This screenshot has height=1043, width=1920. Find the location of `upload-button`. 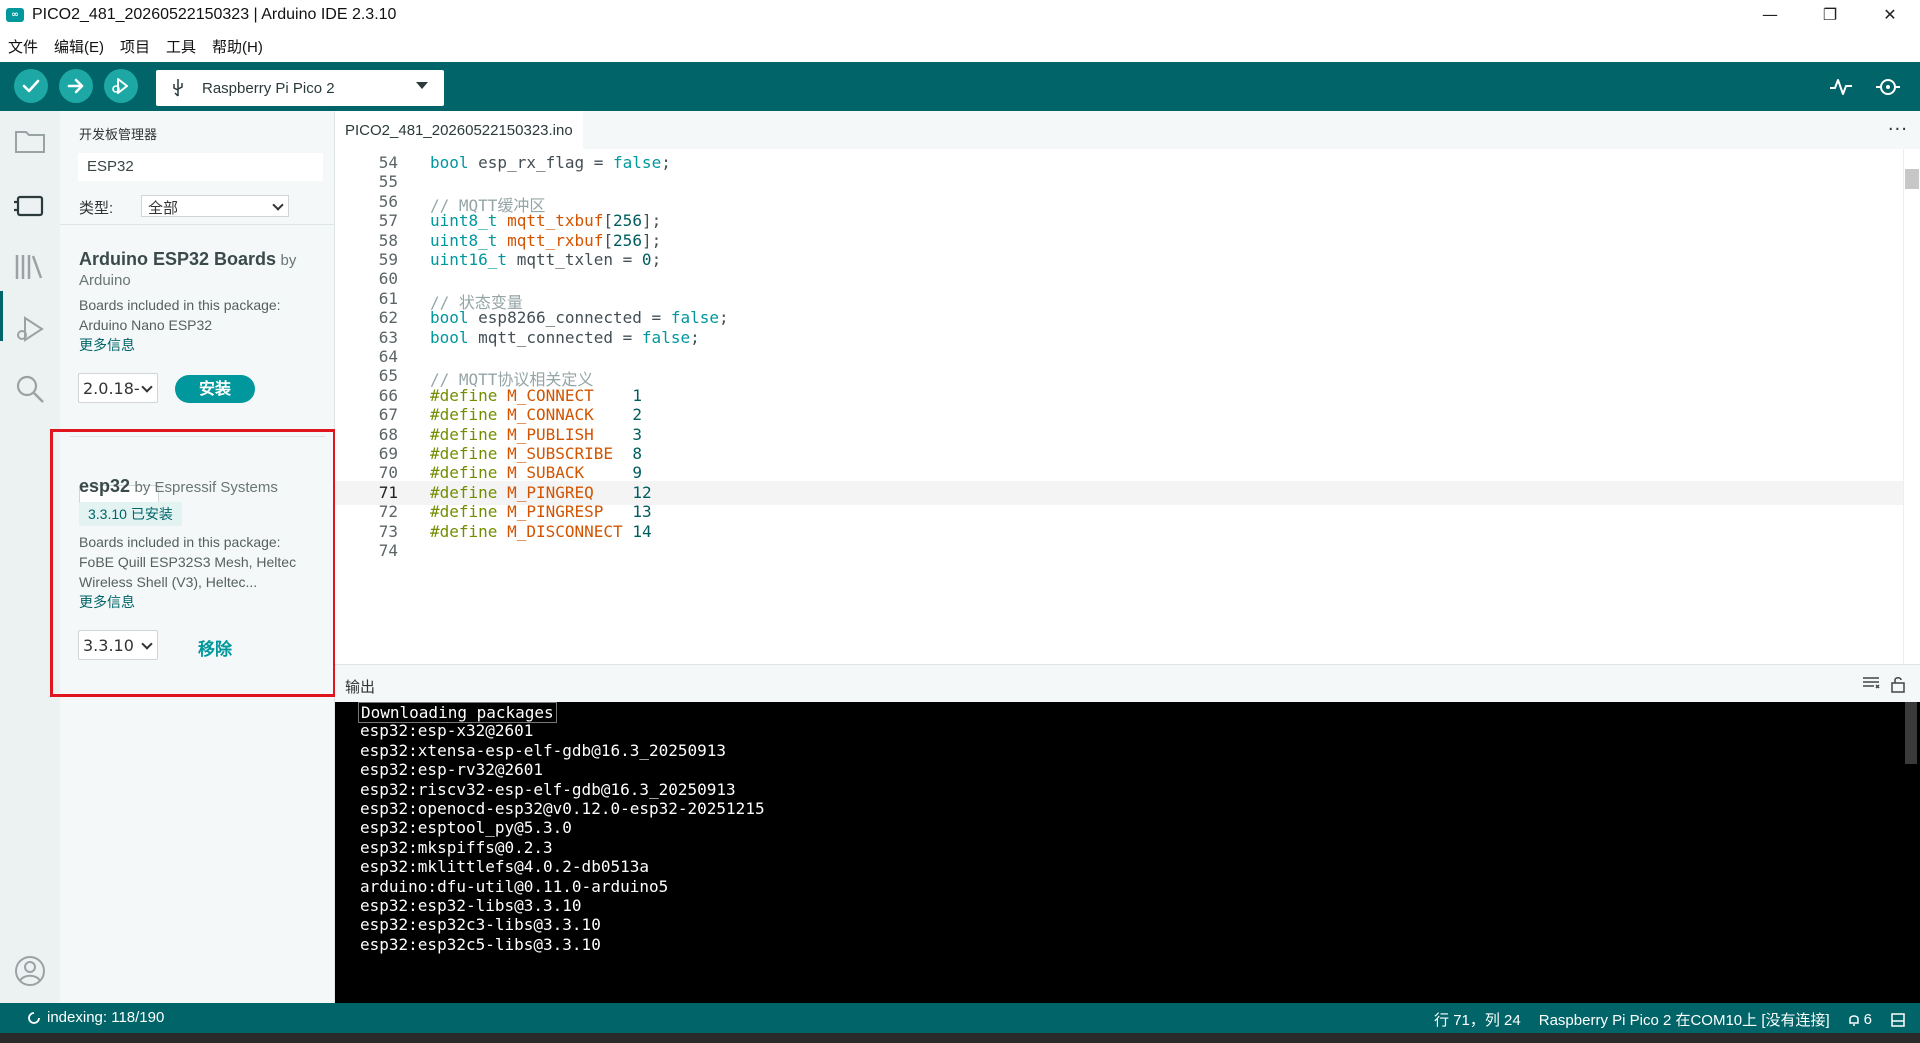

upload-button is located at coordinates (76, 86).